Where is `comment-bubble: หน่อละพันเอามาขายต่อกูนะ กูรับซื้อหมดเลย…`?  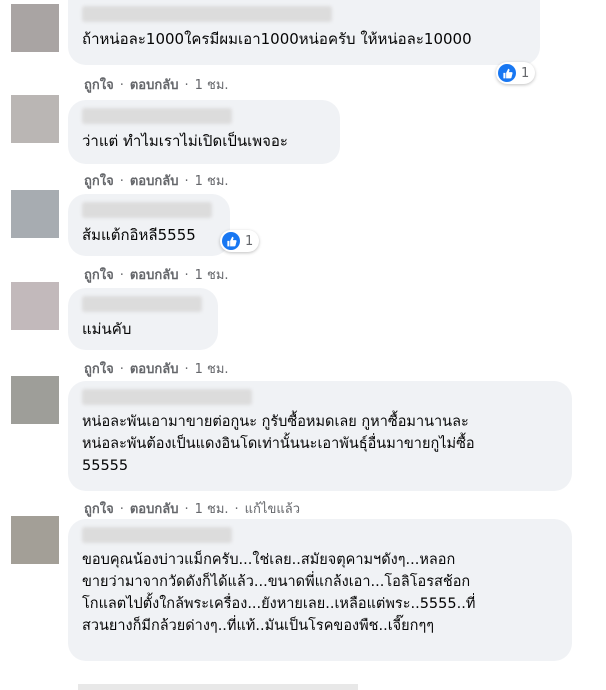
comment-bubble: หน่อละพันเอามาขายต่อกูนะ กูรับซื้อหมดเลย… is located at coordinates (320, 436).